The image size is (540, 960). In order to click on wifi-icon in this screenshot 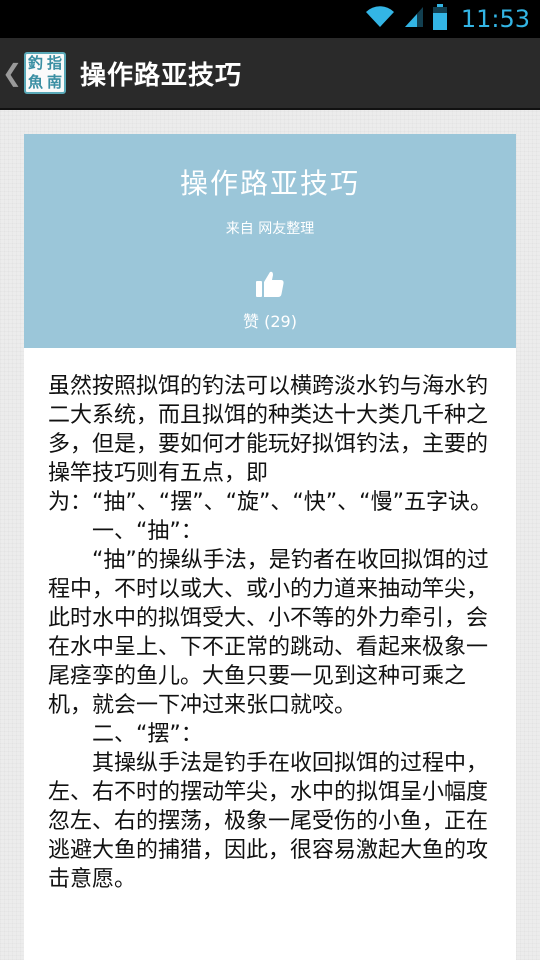, I will do `click(380, 19)`.